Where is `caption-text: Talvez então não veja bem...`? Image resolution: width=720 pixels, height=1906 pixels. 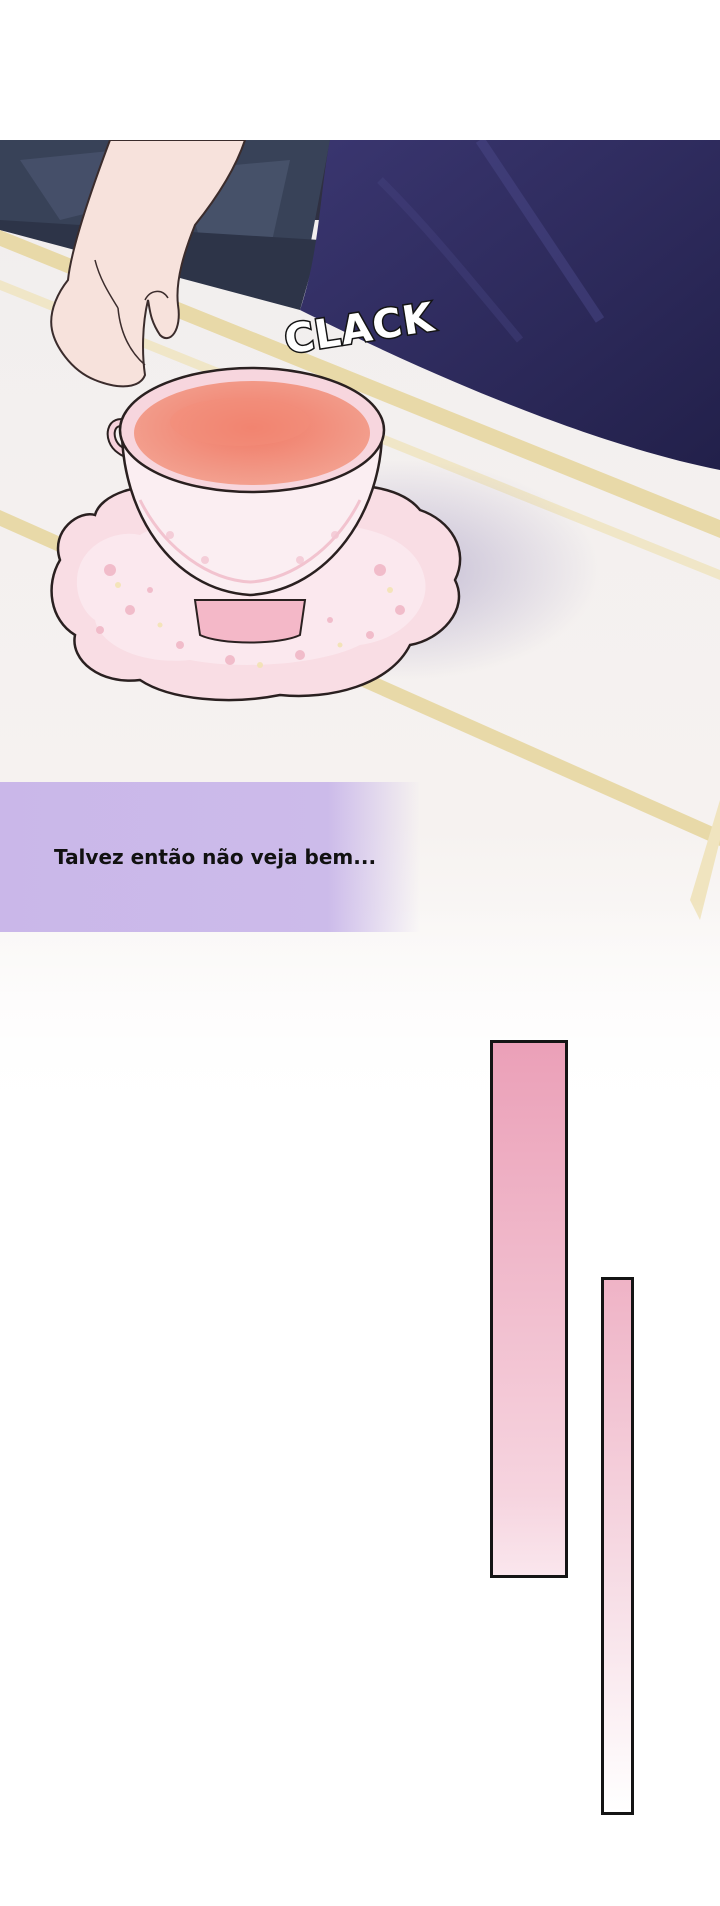
caption-text: Talvez então não veja bem... is located at coordinates (215, 857).